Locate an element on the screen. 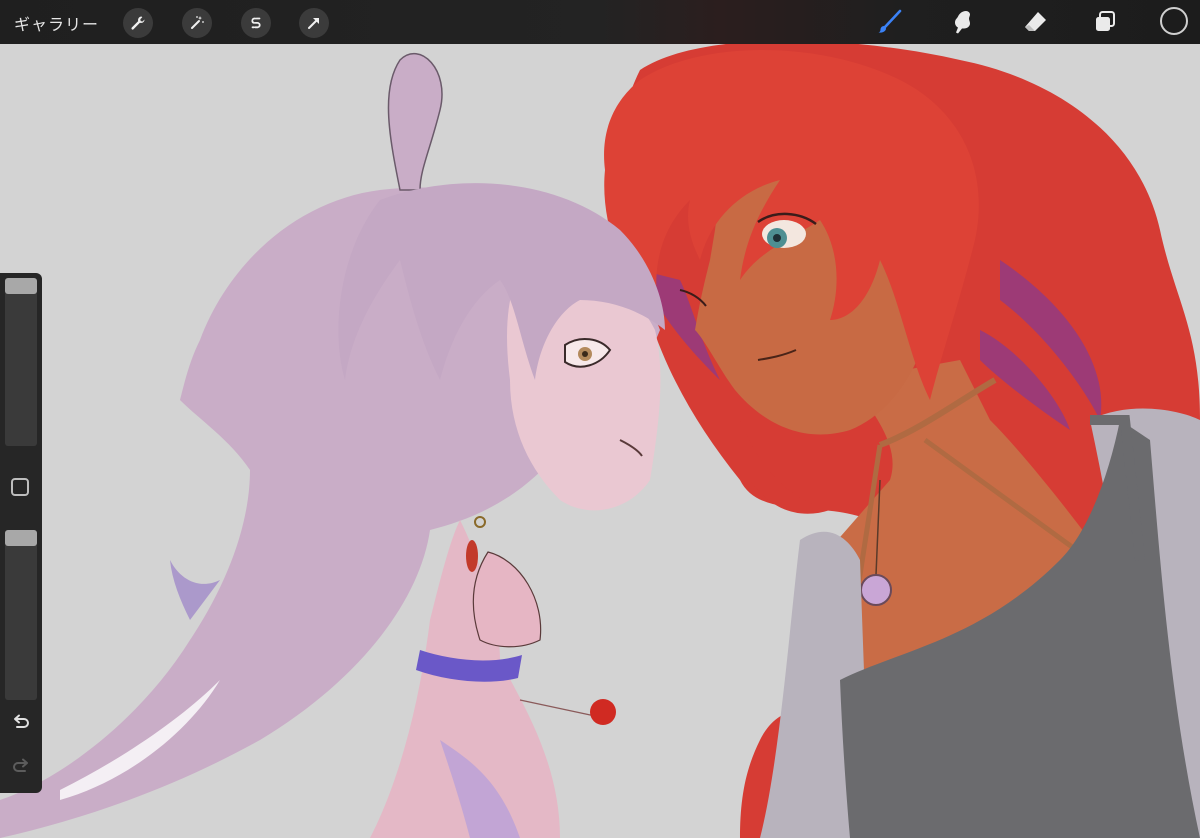 This screenshot has height=838, width=1200. actions-button is located at coordinates (138, 23).